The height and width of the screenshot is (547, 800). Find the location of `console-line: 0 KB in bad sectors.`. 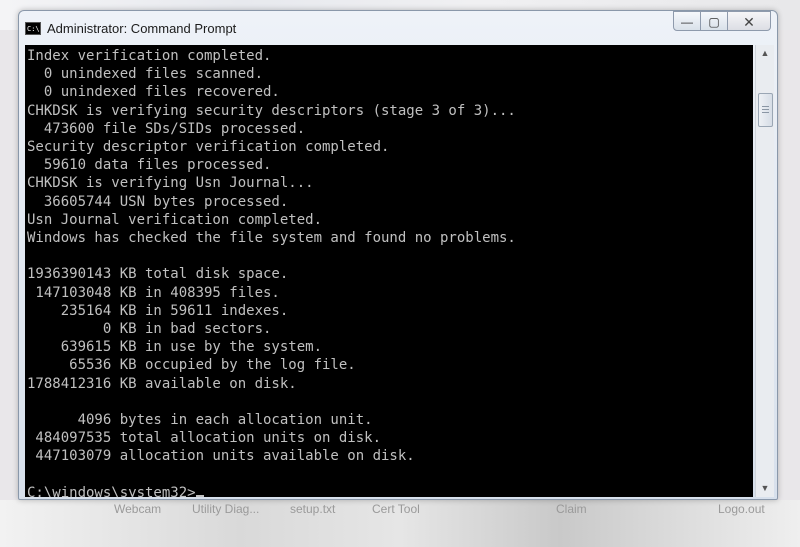

console-line: 0 KB in bad sectors. is located at coordinates (149, 329).